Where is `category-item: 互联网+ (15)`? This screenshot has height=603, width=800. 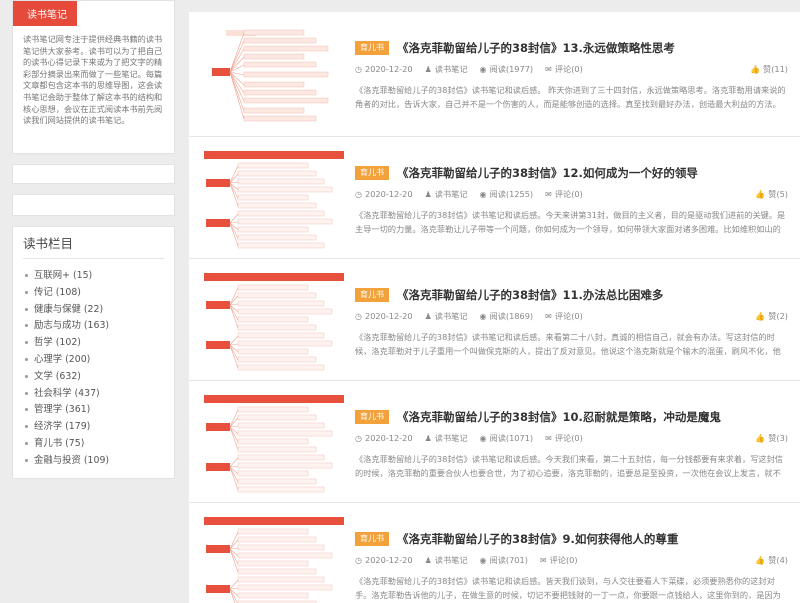
category-item: 互联网+ (15) is located at coordinates (93, 276).